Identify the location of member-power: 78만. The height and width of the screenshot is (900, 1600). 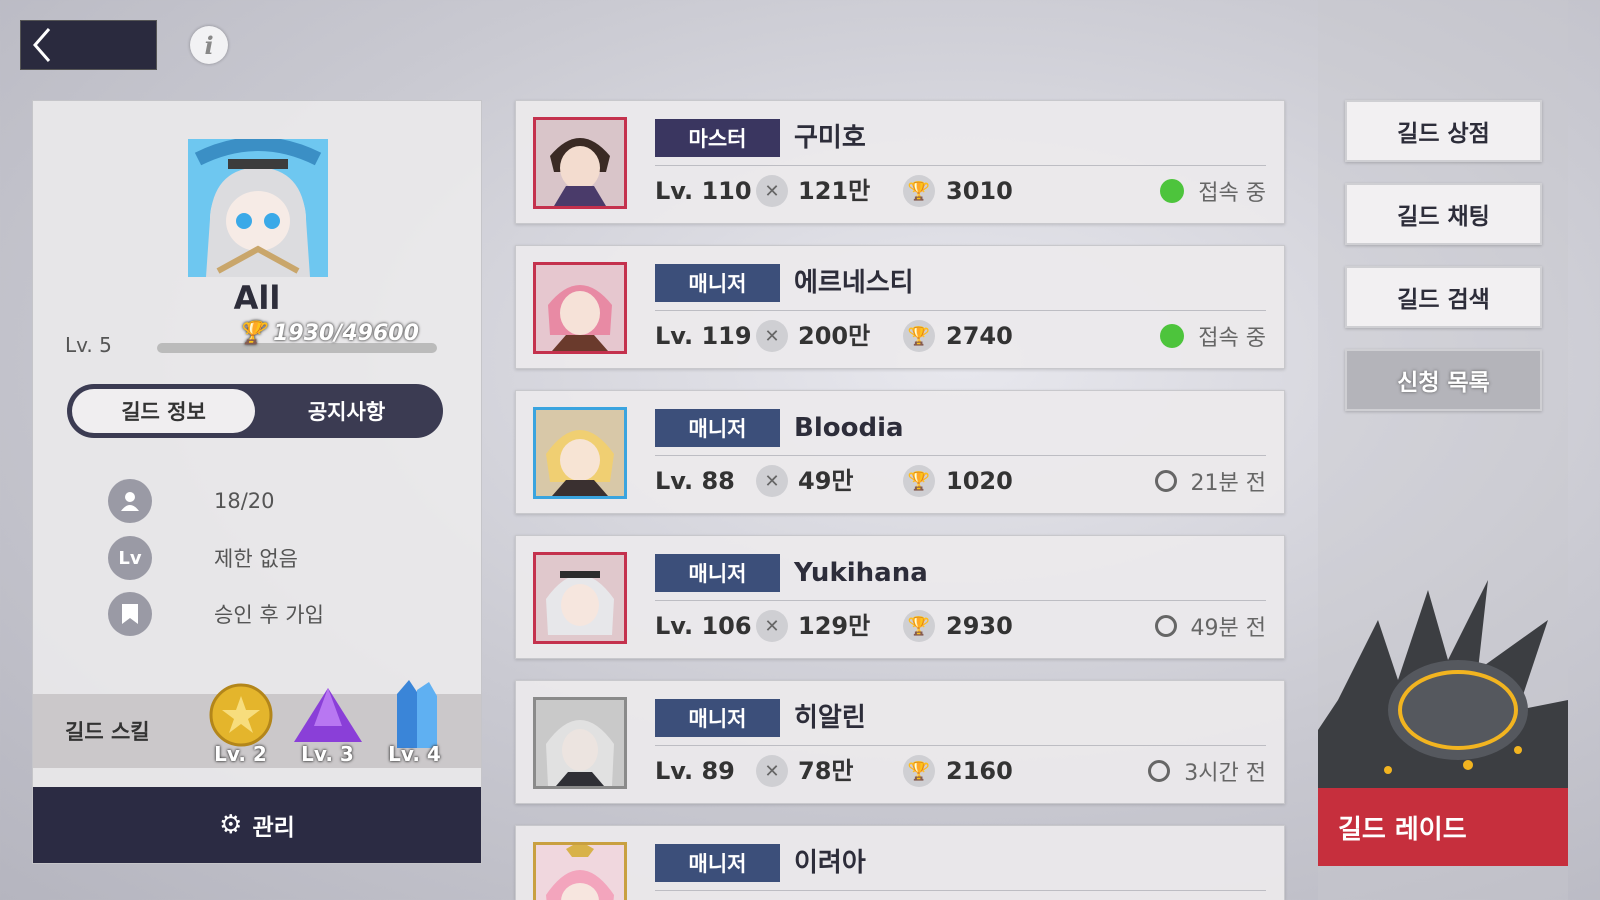
(826, 771).